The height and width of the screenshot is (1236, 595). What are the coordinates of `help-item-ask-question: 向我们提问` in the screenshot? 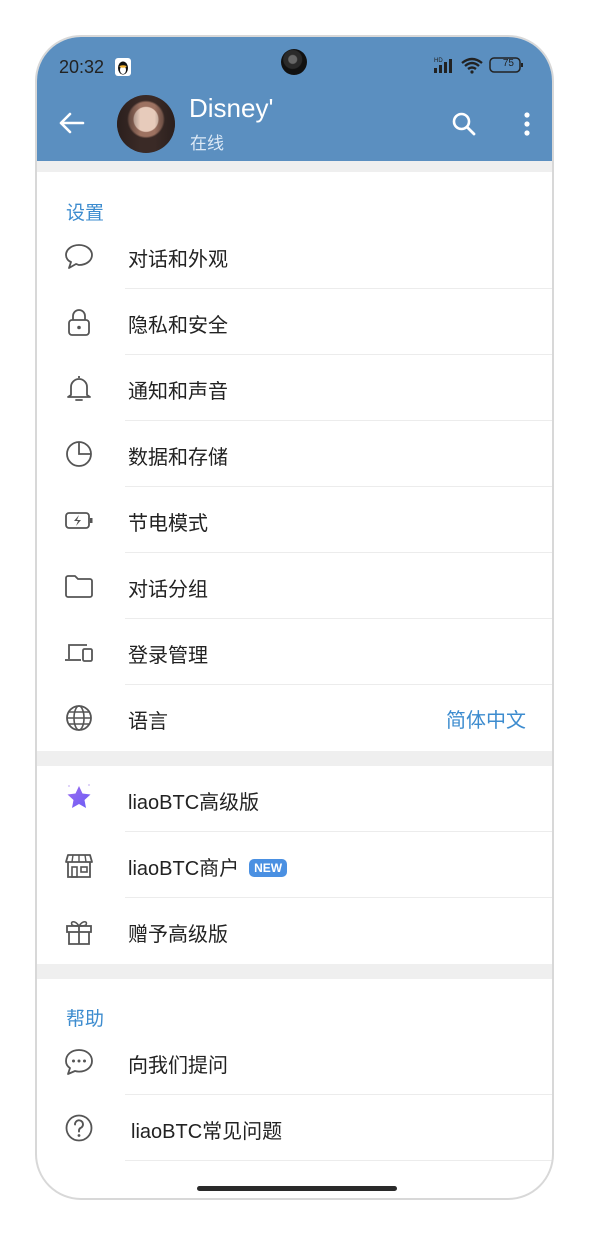 It's located at (294, 1062).